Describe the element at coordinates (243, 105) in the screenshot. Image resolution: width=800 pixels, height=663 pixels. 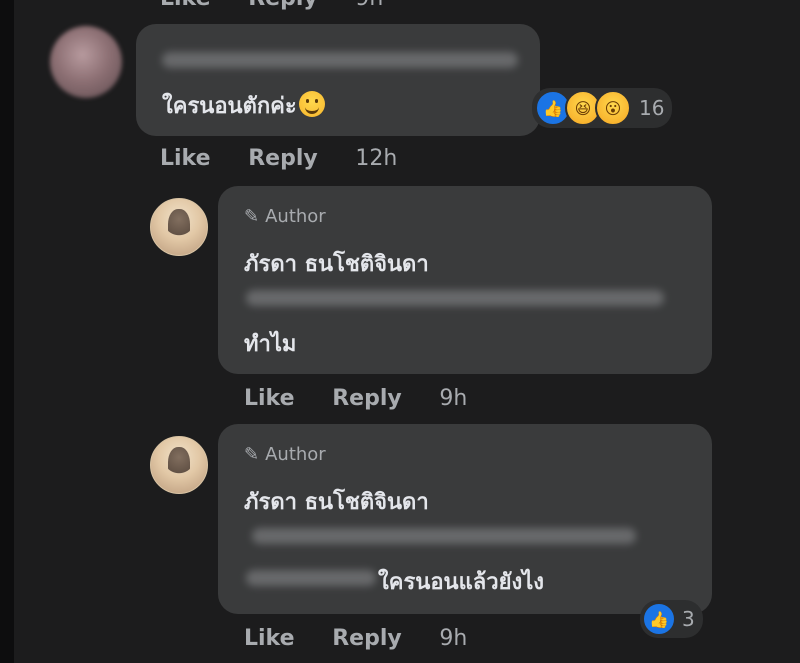
I see `comment-text: ใครนอนตักค่ะ` at that location.